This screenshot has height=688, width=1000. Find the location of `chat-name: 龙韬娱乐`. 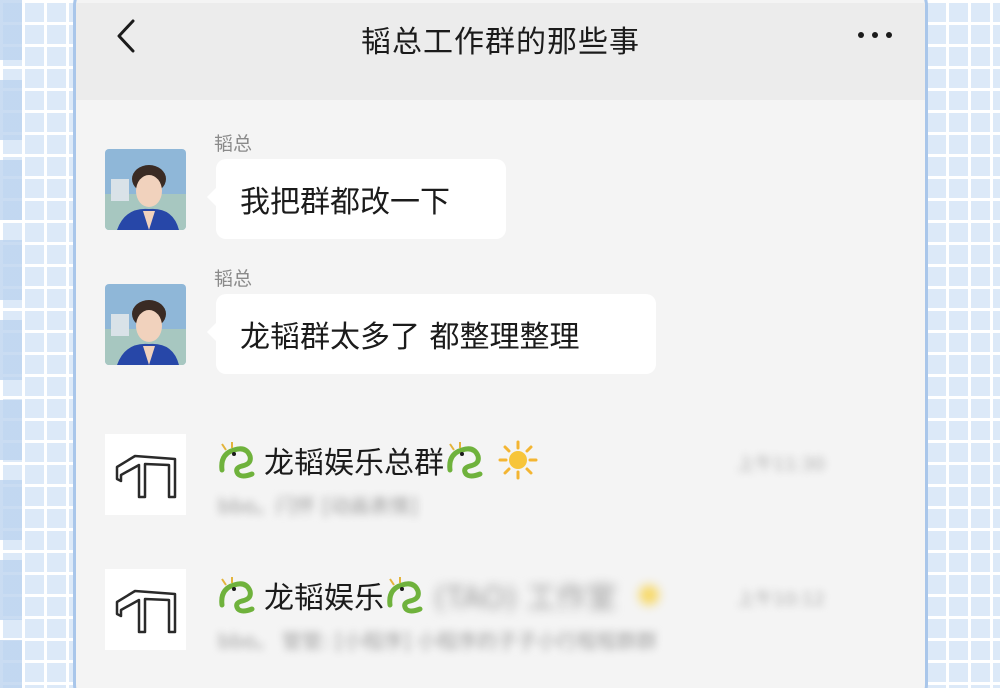

chat-name: 龙韬娱乐 is located at coordinates (324, 598).